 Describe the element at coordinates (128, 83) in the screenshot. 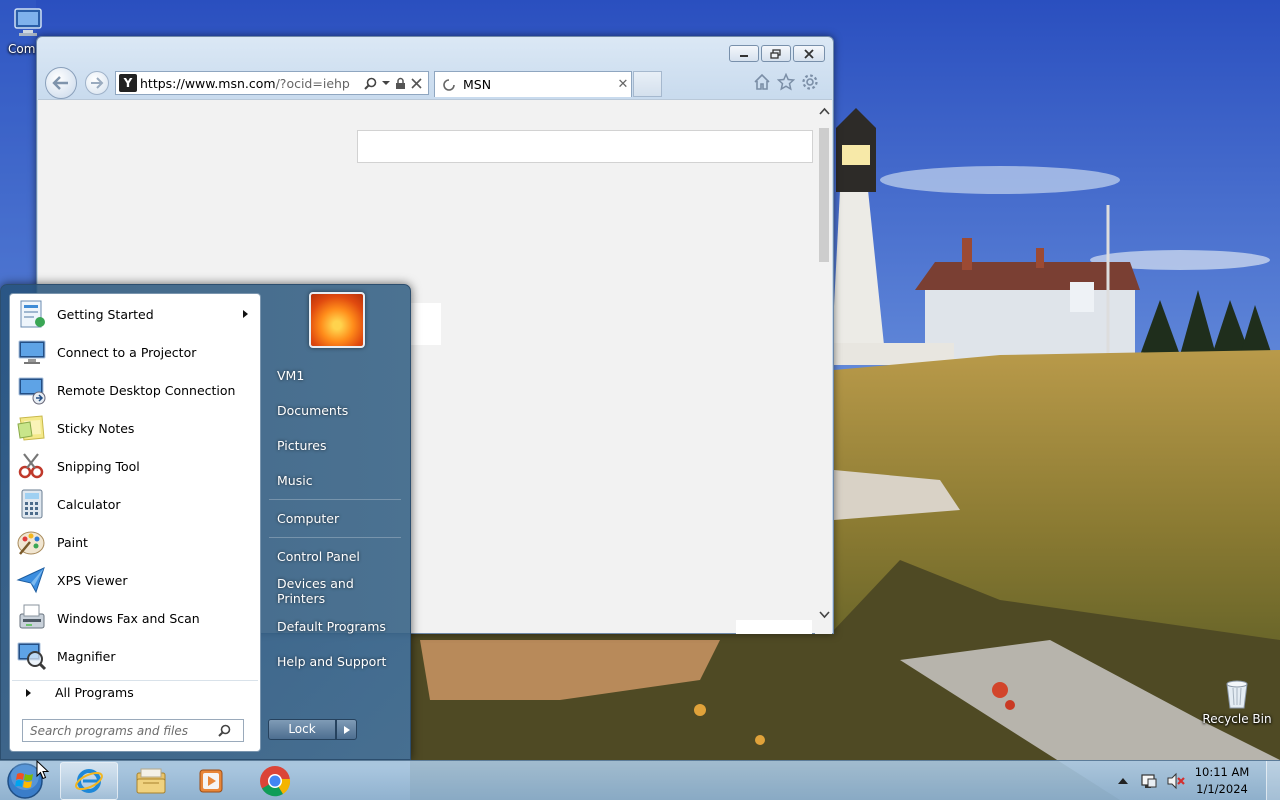

I see `site-favicon-icon: Y` at that location.